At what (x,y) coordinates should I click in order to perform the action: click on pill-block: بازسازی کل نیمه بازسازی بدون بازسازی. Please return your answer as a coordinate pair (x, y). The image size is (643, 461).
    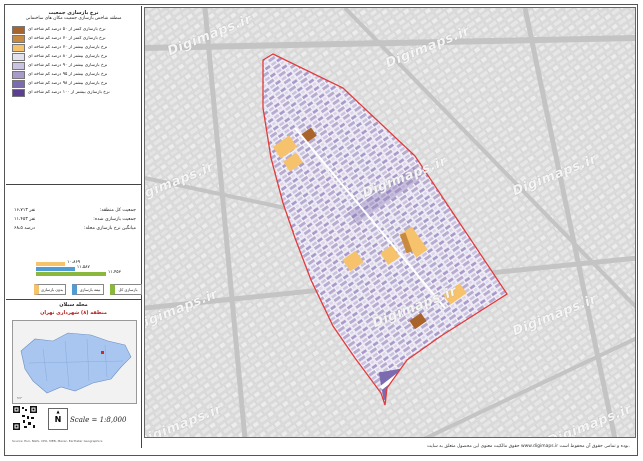
    Looking at the image, I should click on (74, 290).